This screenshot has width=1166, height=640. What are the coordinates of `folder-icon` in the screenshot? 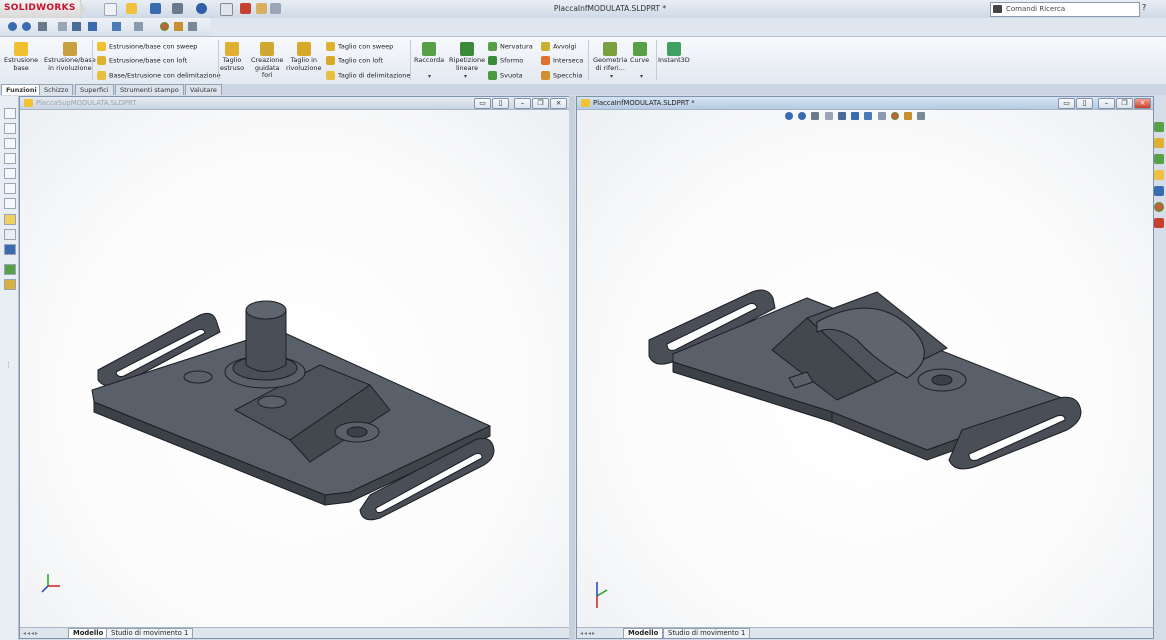 It's located at (1159, 175).